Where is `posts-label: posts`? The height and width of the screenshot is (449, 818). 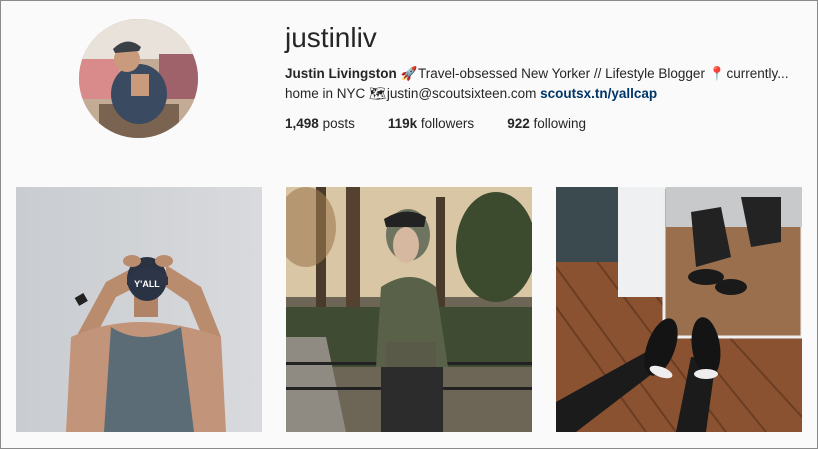 posts-label: posts is located at coordinates (338, 123).